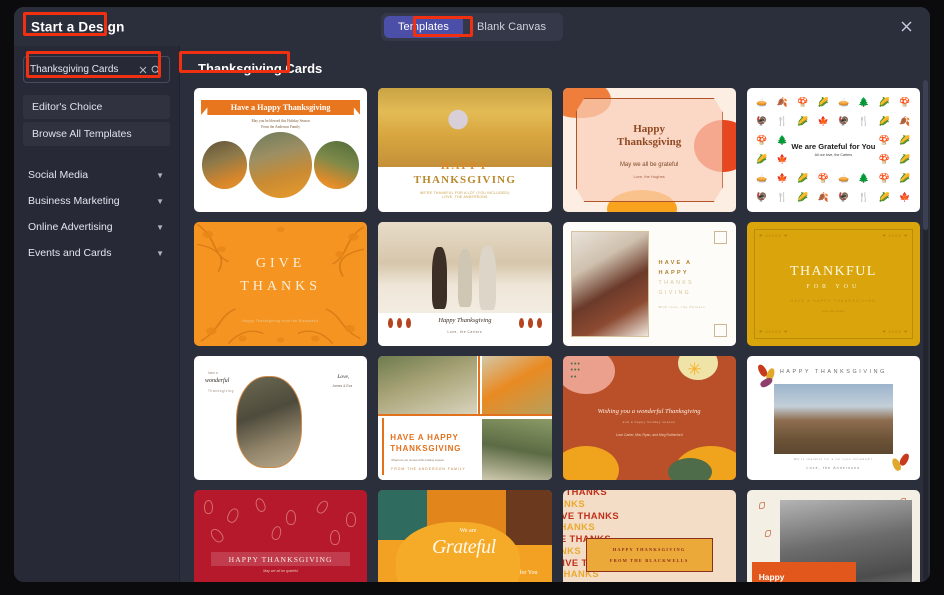 The image size is (944, 595). I want to click on sidebar-item-social-media: Social Media ▼, so click(96, 175).